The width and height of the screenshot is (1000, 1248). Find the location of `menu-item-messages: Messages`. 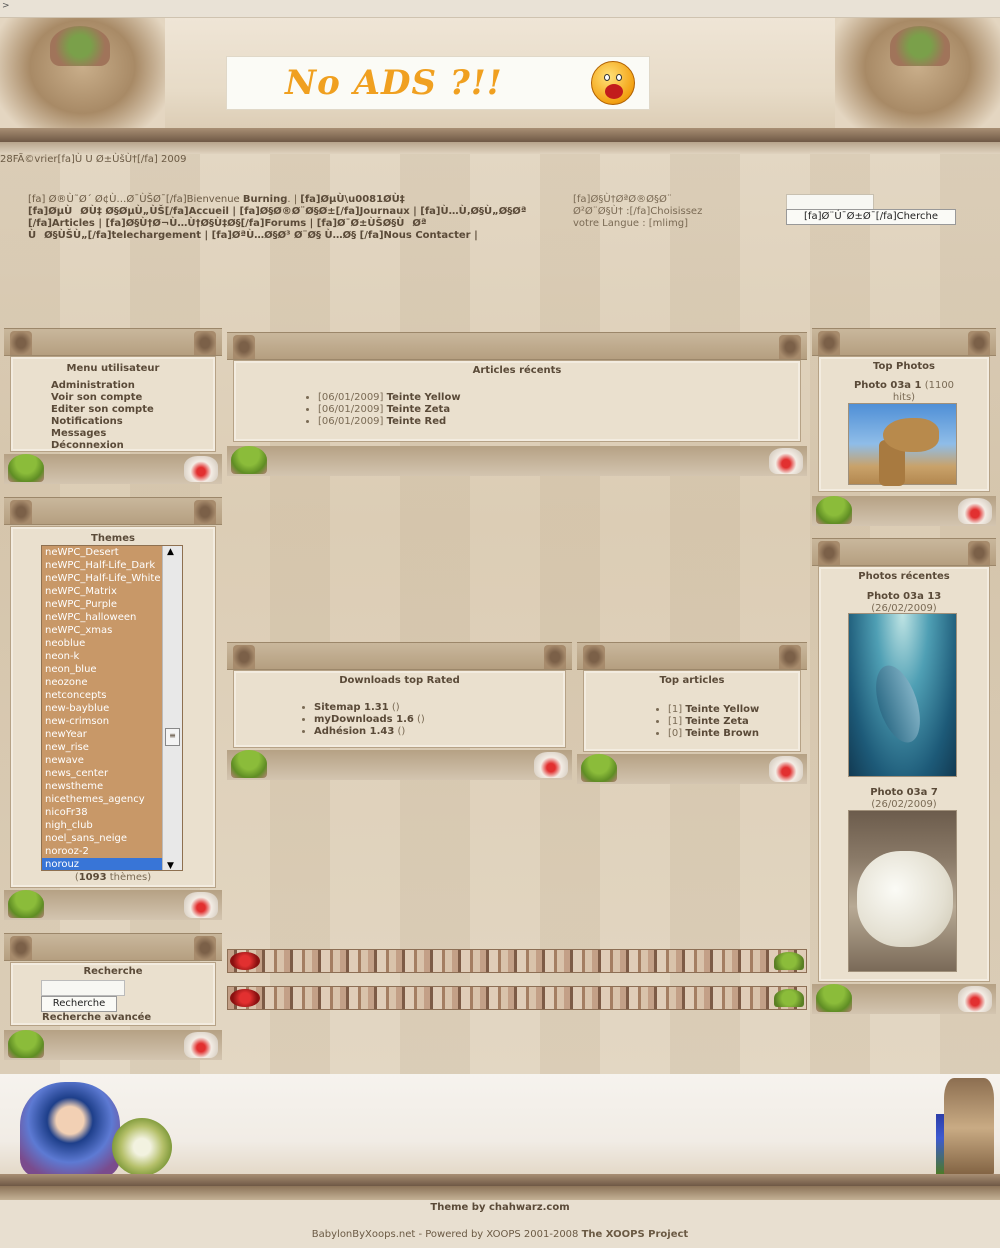

menu-item-messages: Messages is located at coordinates (133, 434).